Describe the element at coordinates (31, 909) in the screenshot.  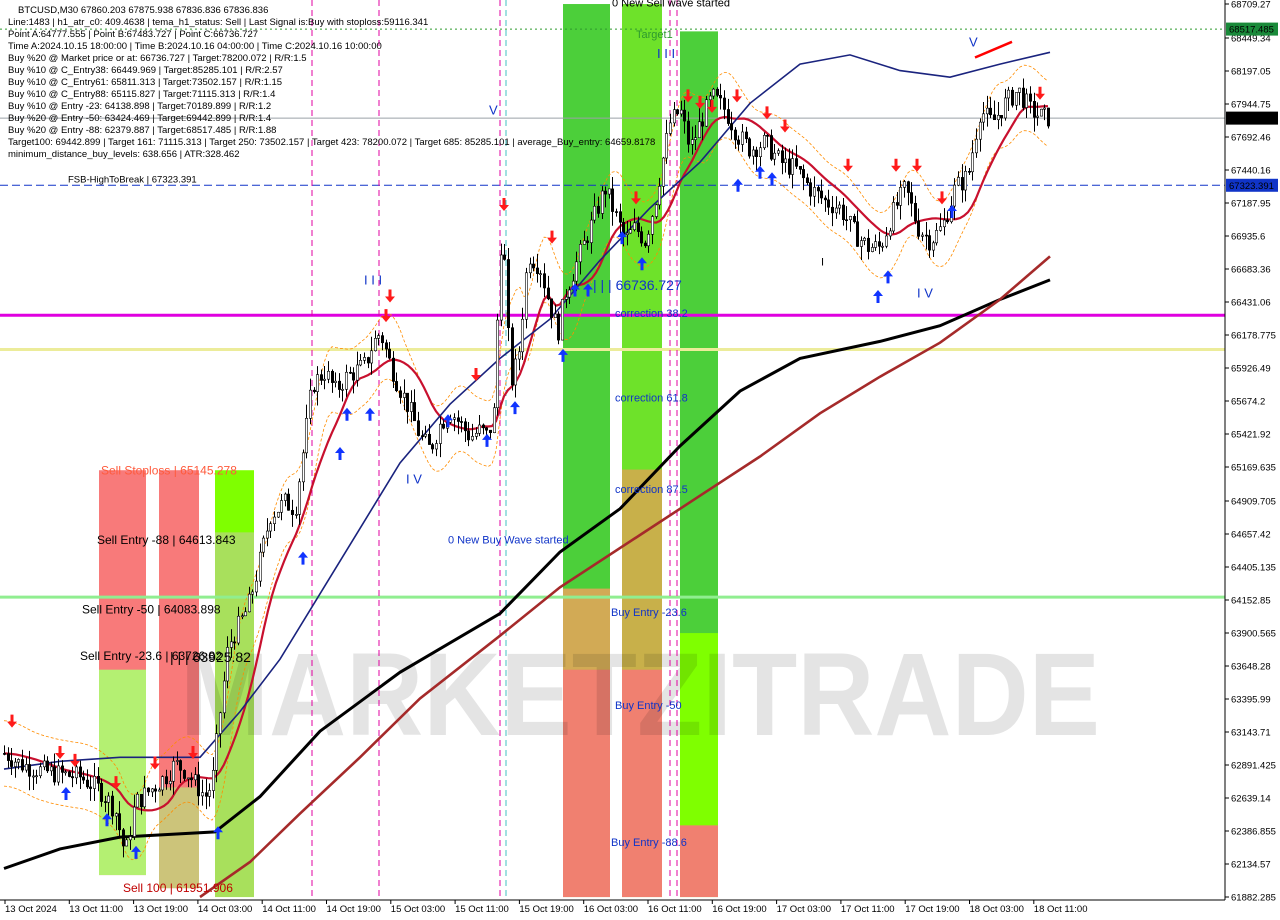
I see `x-tick-label: 13 Oct 2024` at that location.